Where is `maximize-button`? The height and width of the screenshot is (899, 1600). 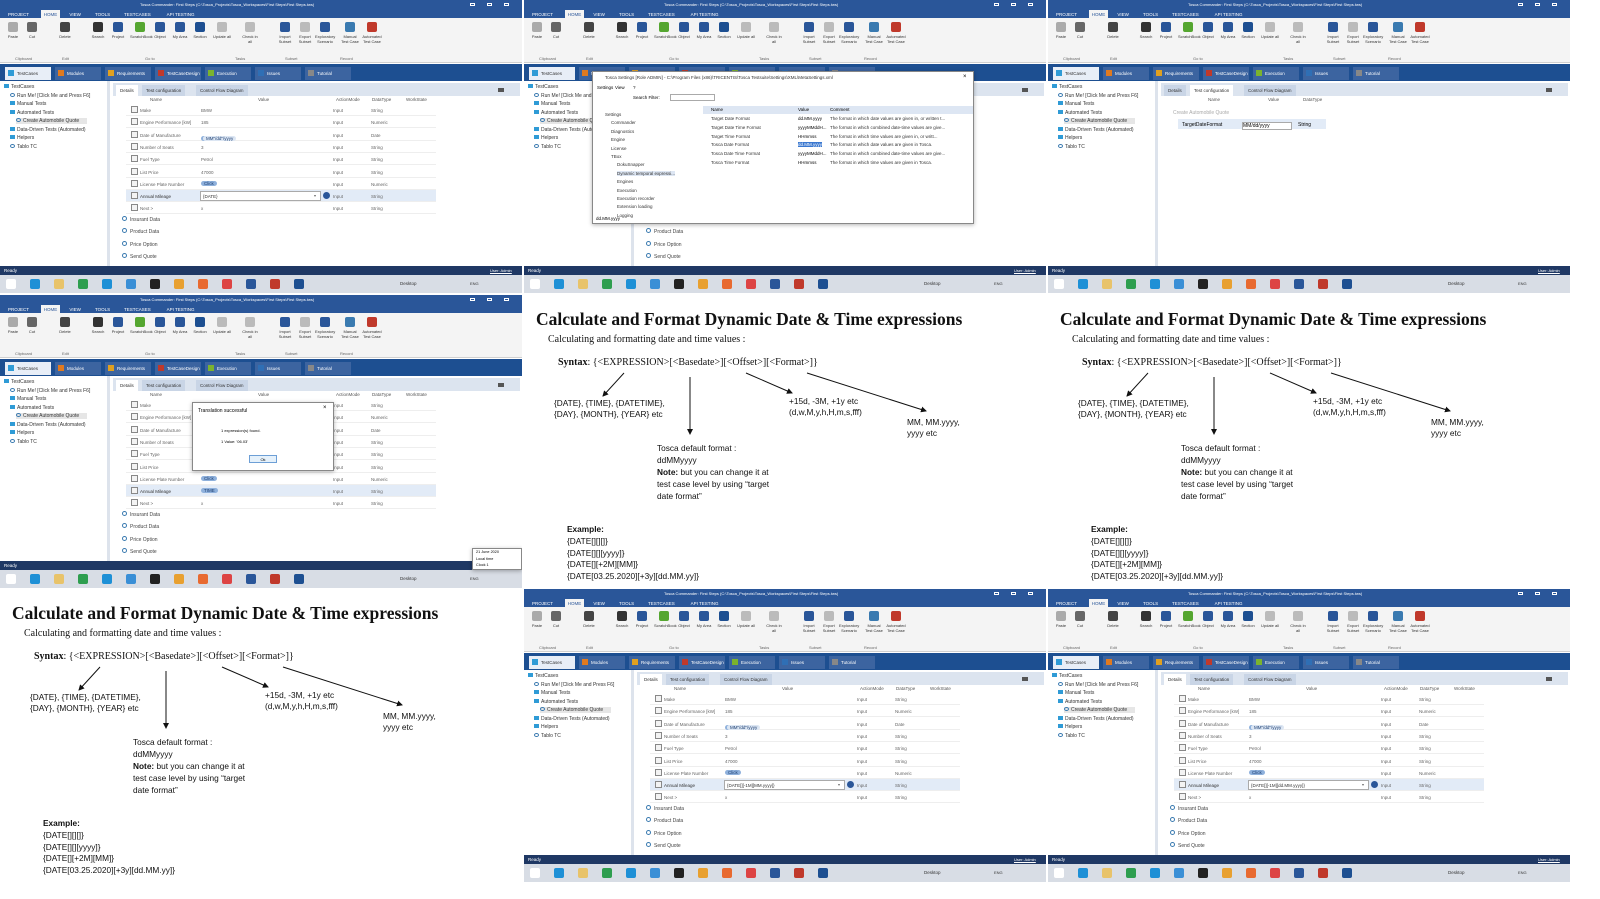 maximize-button is located at coordinates (1013, 4).